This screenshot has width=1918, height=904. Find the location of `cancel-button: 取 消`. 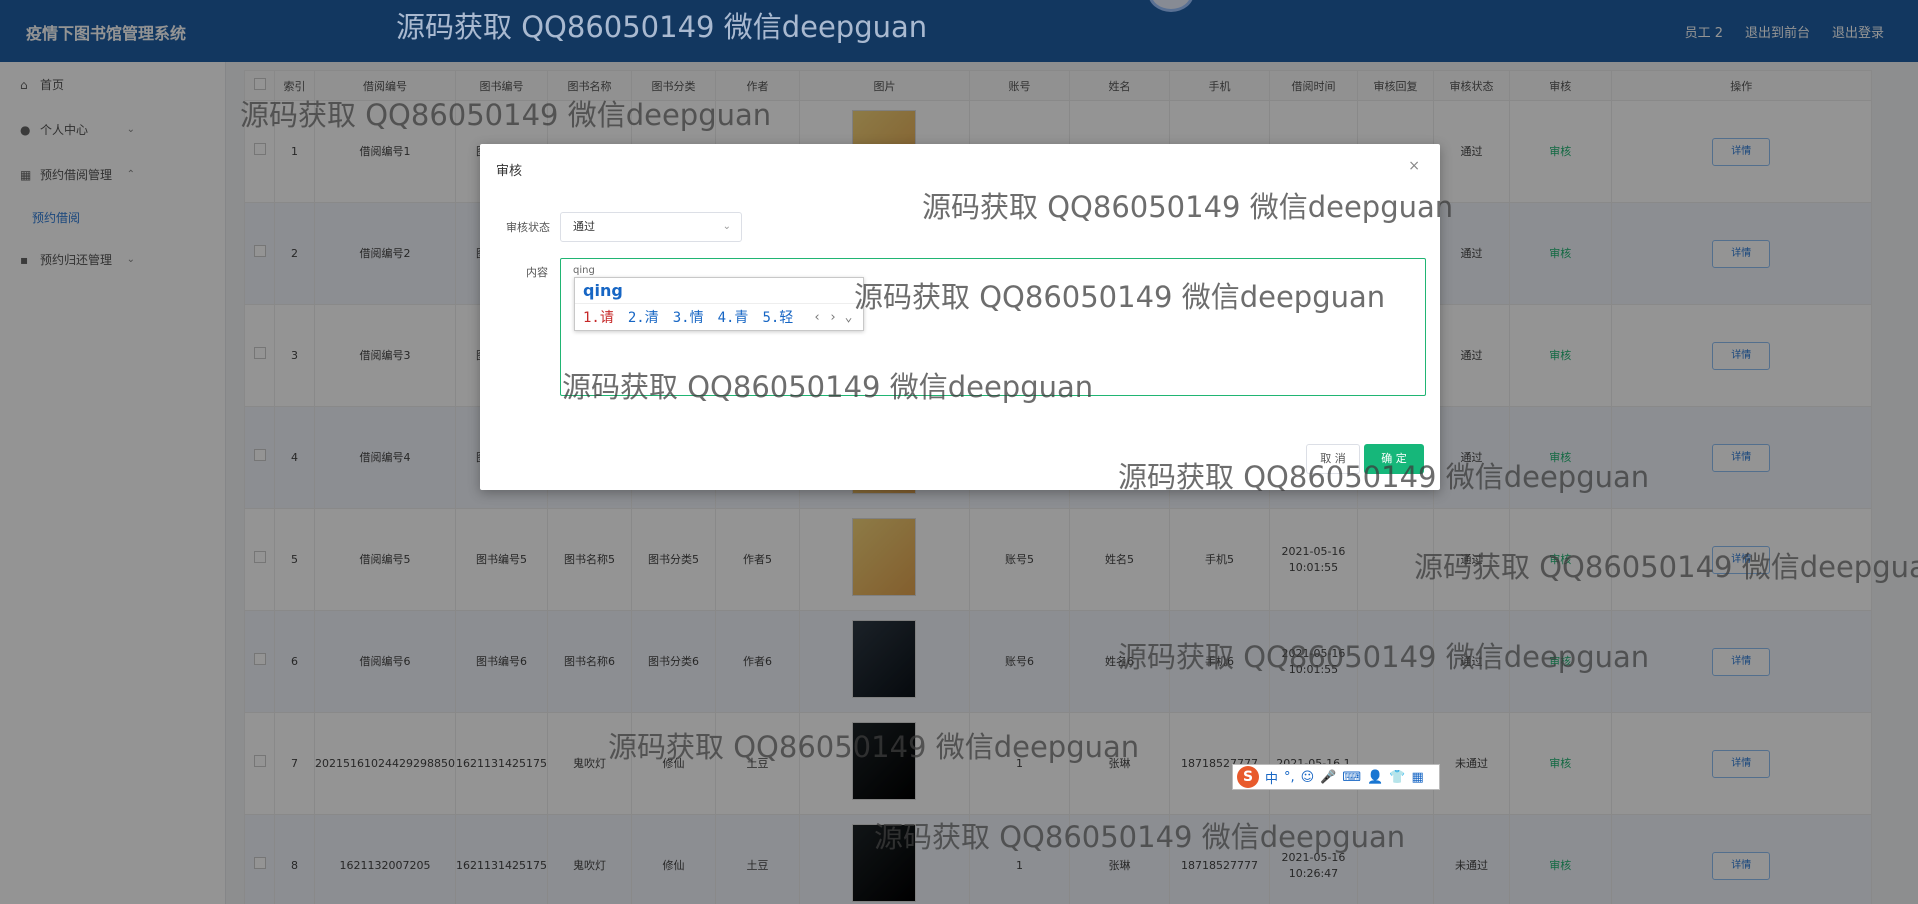

cancel-button: 取 消 is located at coordinates (1333, 459).